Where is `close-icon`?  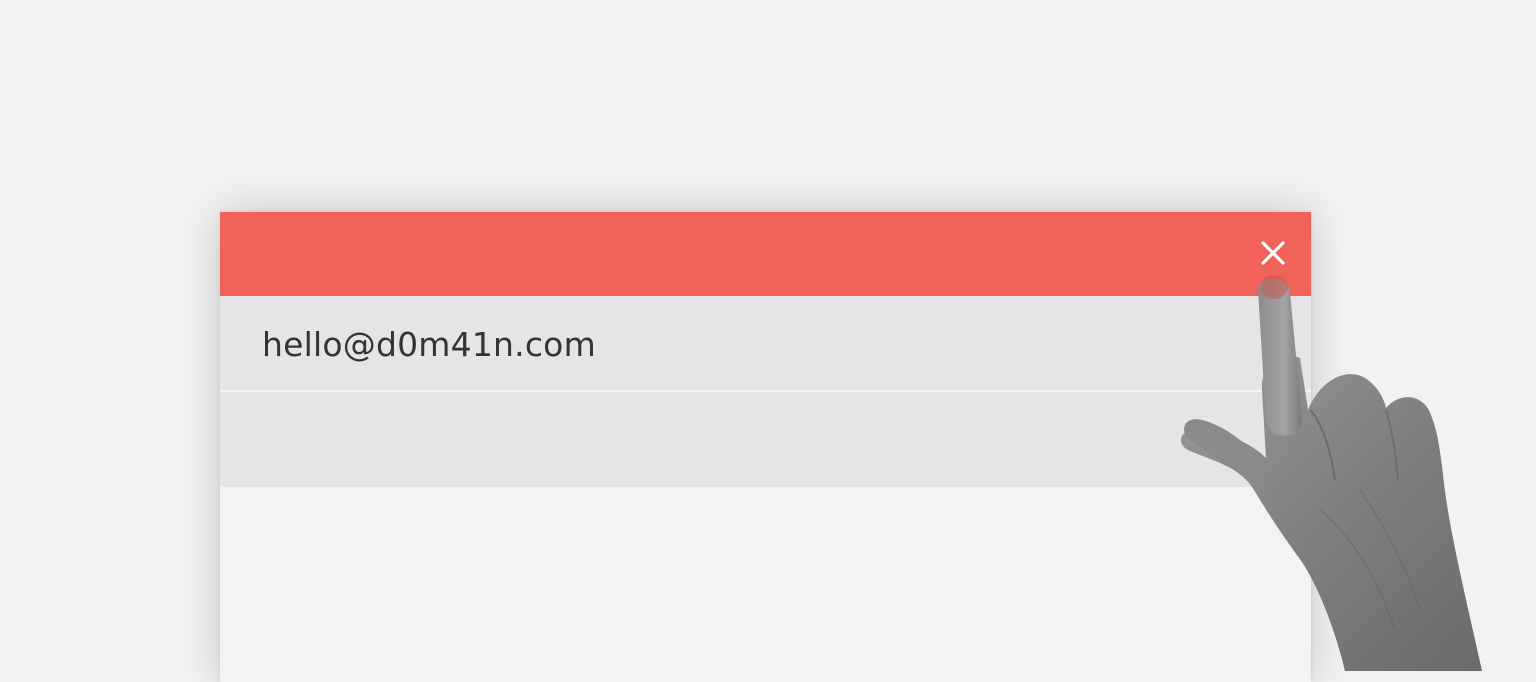
close-icon is located at coordinates (1273, 253).